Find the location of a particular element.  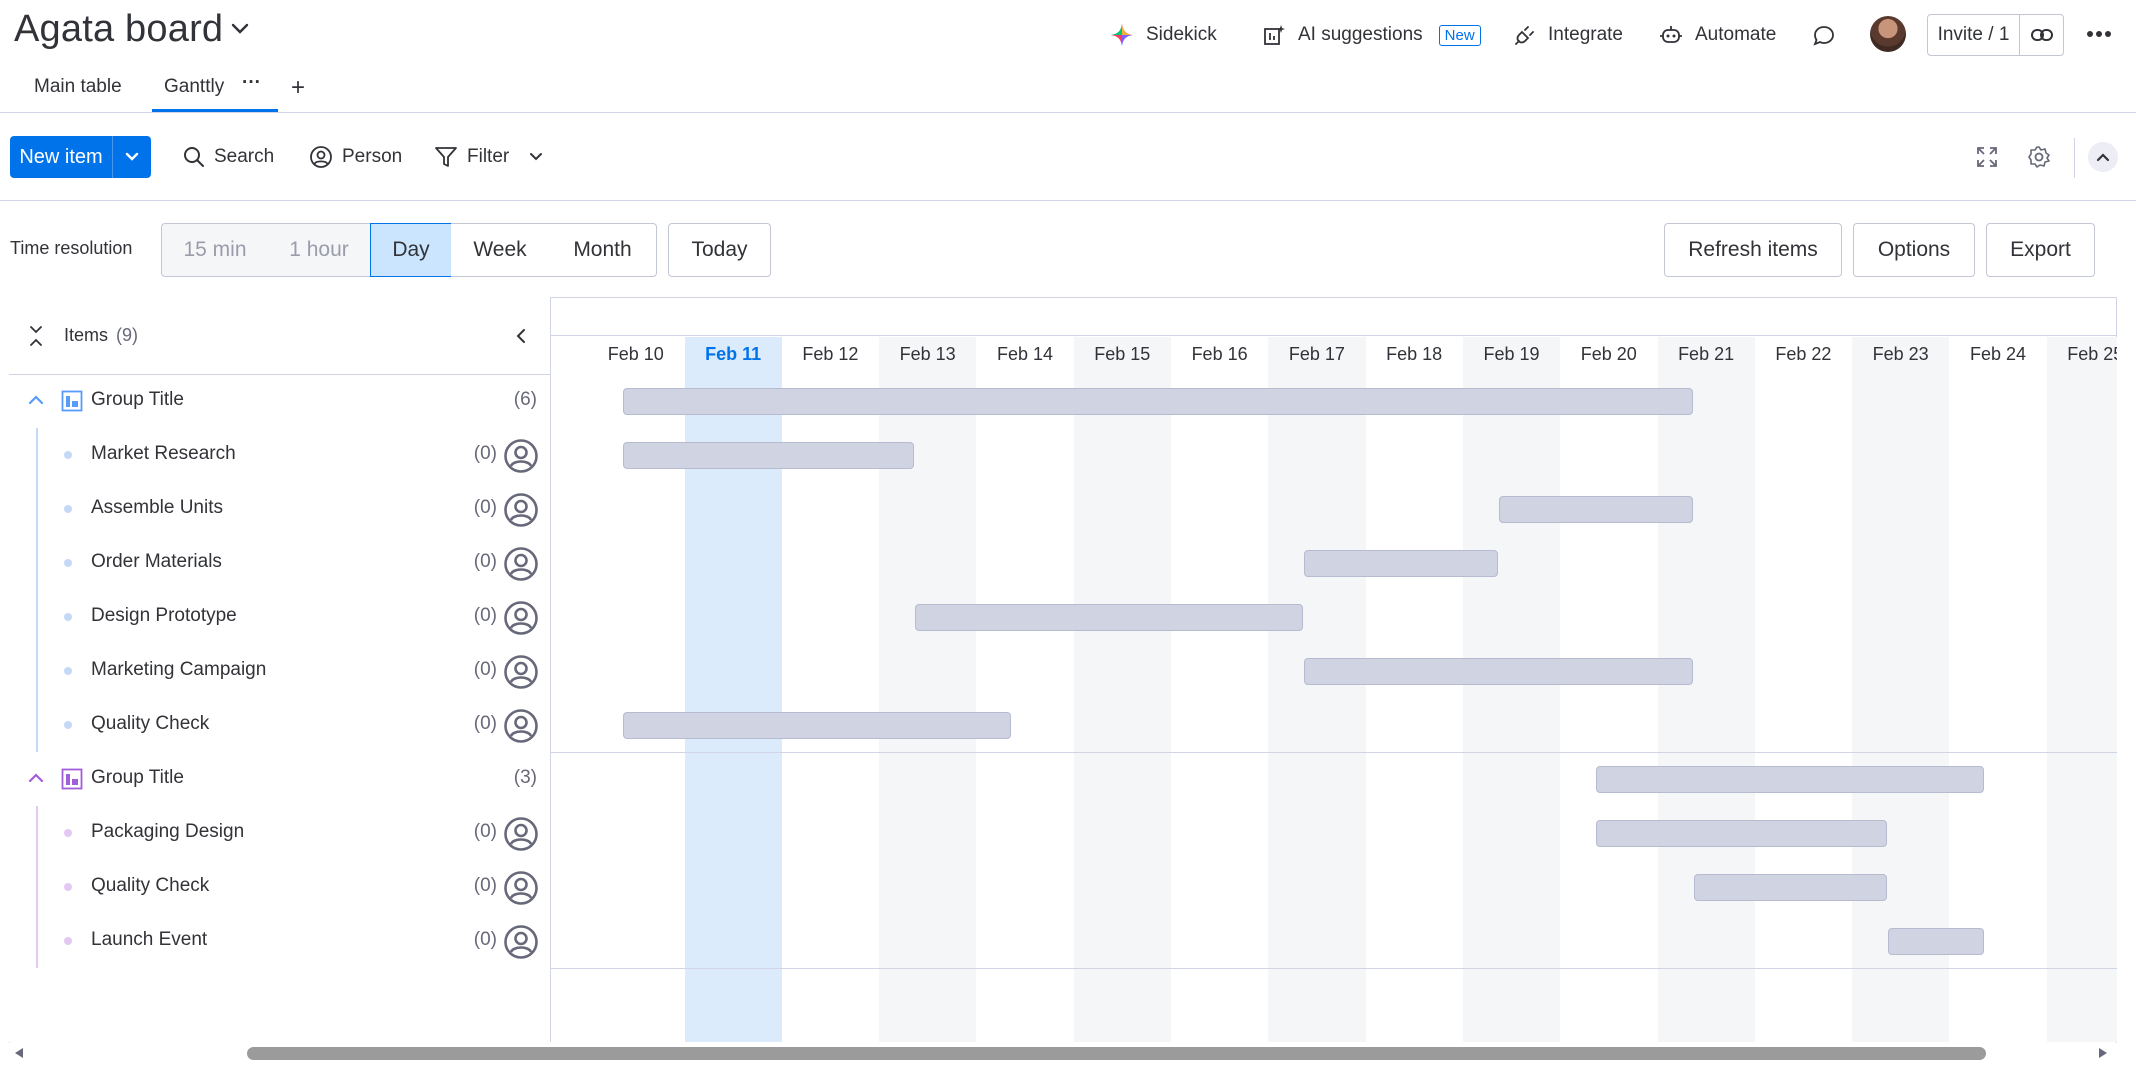

item-row: Design Prototype (0) is located at coordinates (280, 617).